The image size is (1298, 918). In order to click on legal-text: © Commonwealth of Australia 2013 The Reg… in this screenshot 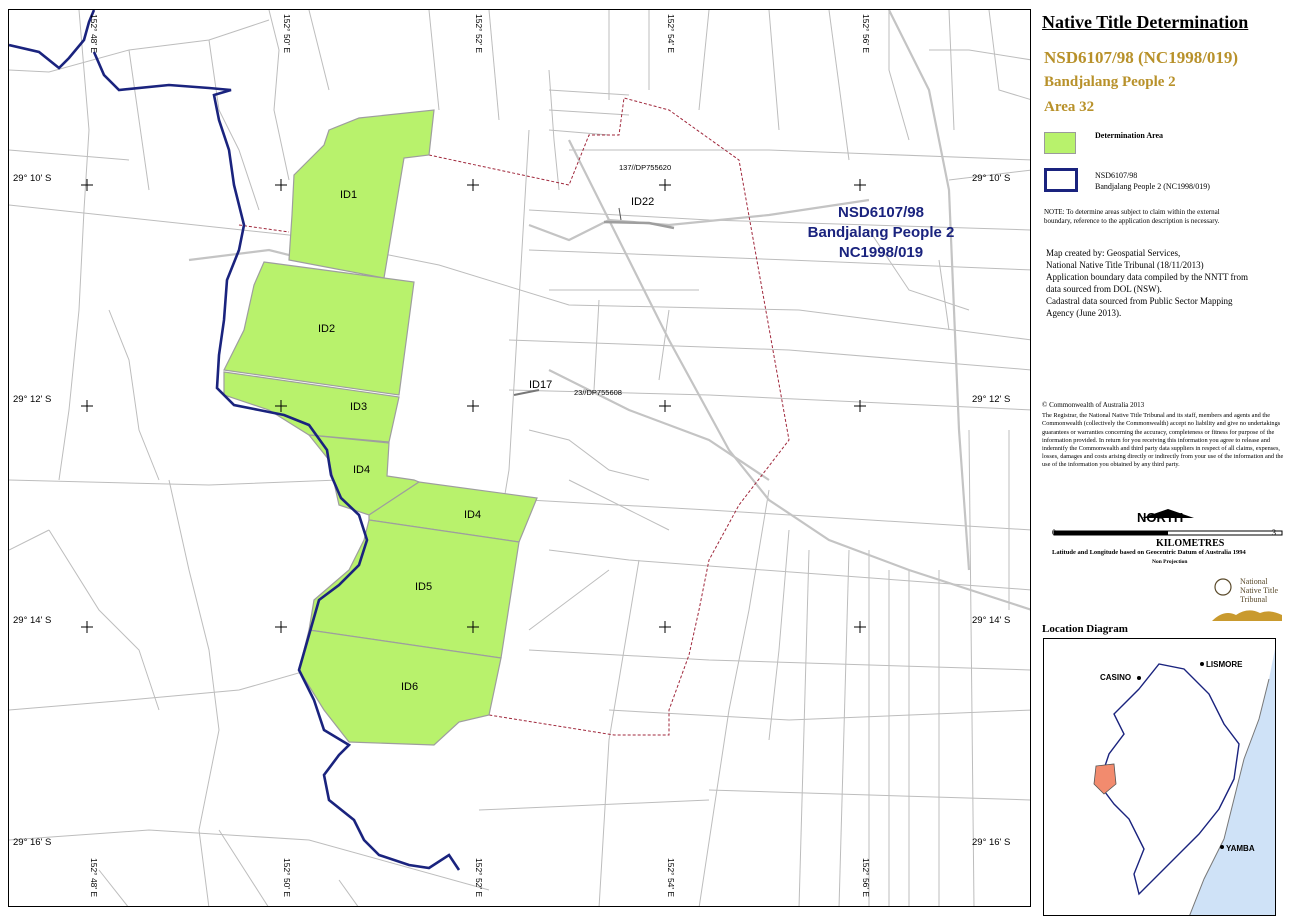, I will do `click(1165, 435)`.